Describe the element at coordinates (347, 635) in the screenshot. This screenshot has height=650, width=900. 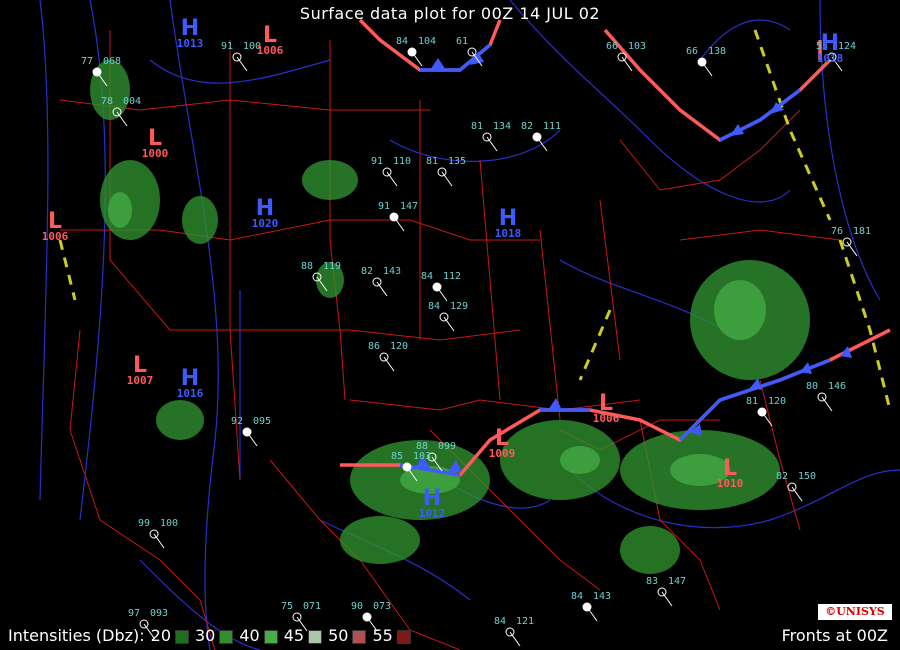
I see `legend-level-50: 50` at that location.